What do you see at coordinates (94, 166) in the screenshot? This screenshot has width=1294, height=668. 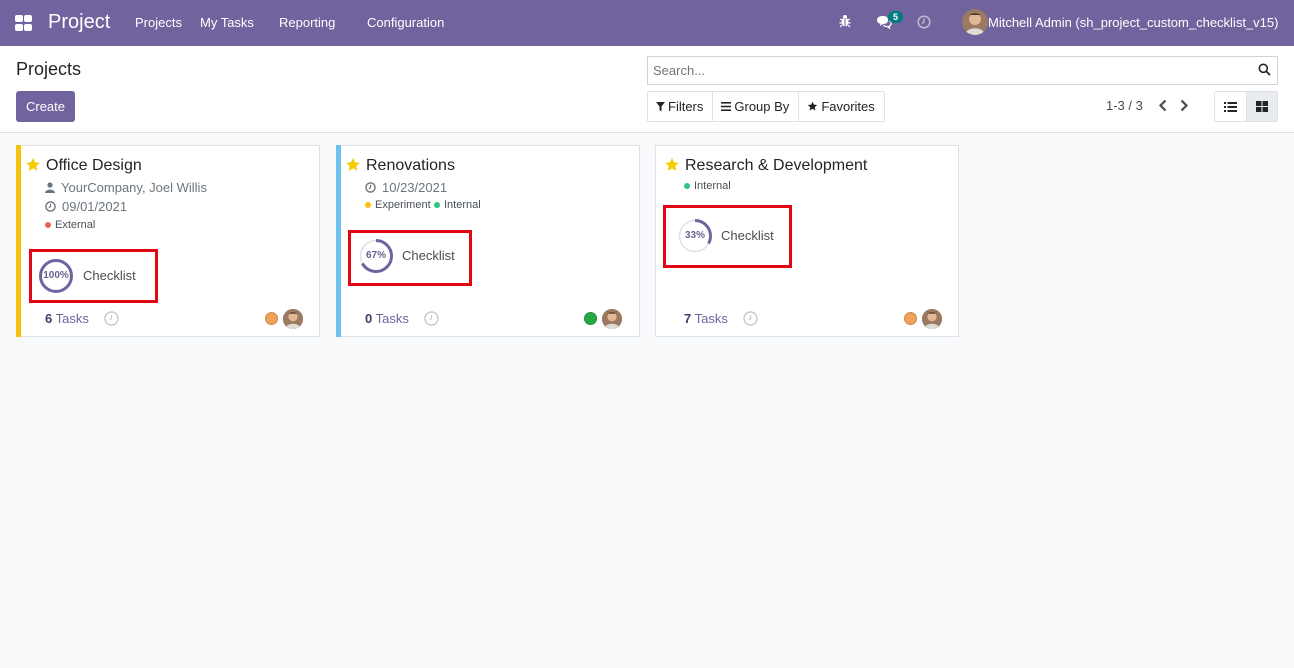 I see `project-name: Office Design` at bounding box center [94, 166].